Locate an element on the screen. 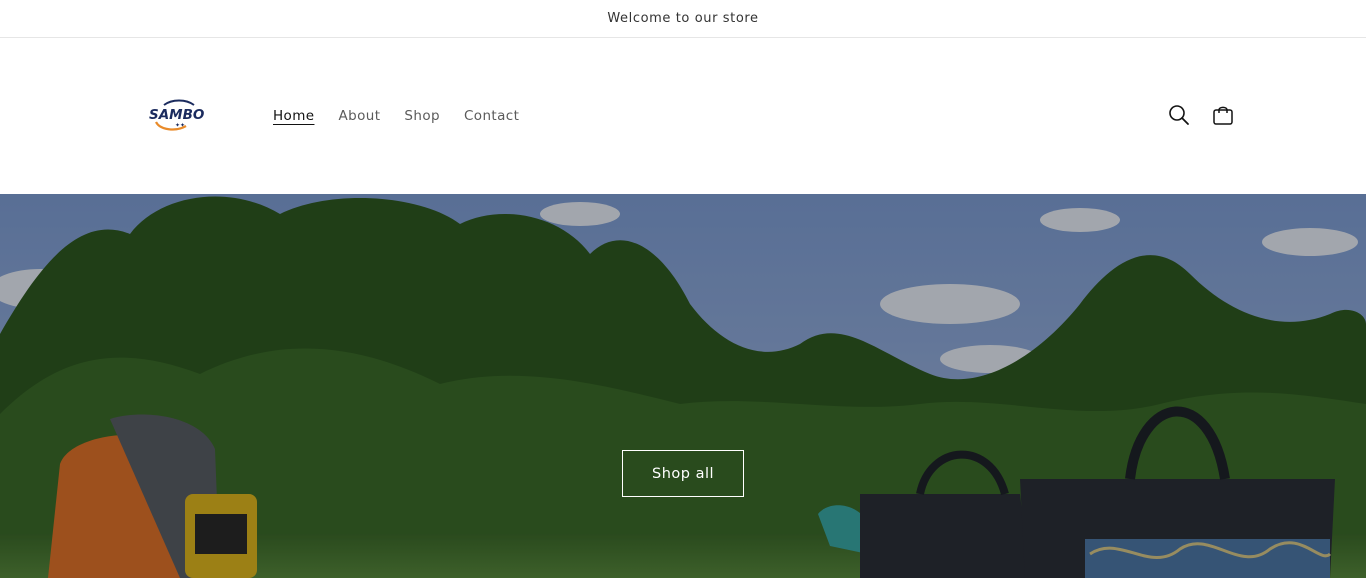 Image resolution: width=1366 pixels, height=578 pixels. announcement-bar: Welcome to our store is located at coordinates (683, 19).